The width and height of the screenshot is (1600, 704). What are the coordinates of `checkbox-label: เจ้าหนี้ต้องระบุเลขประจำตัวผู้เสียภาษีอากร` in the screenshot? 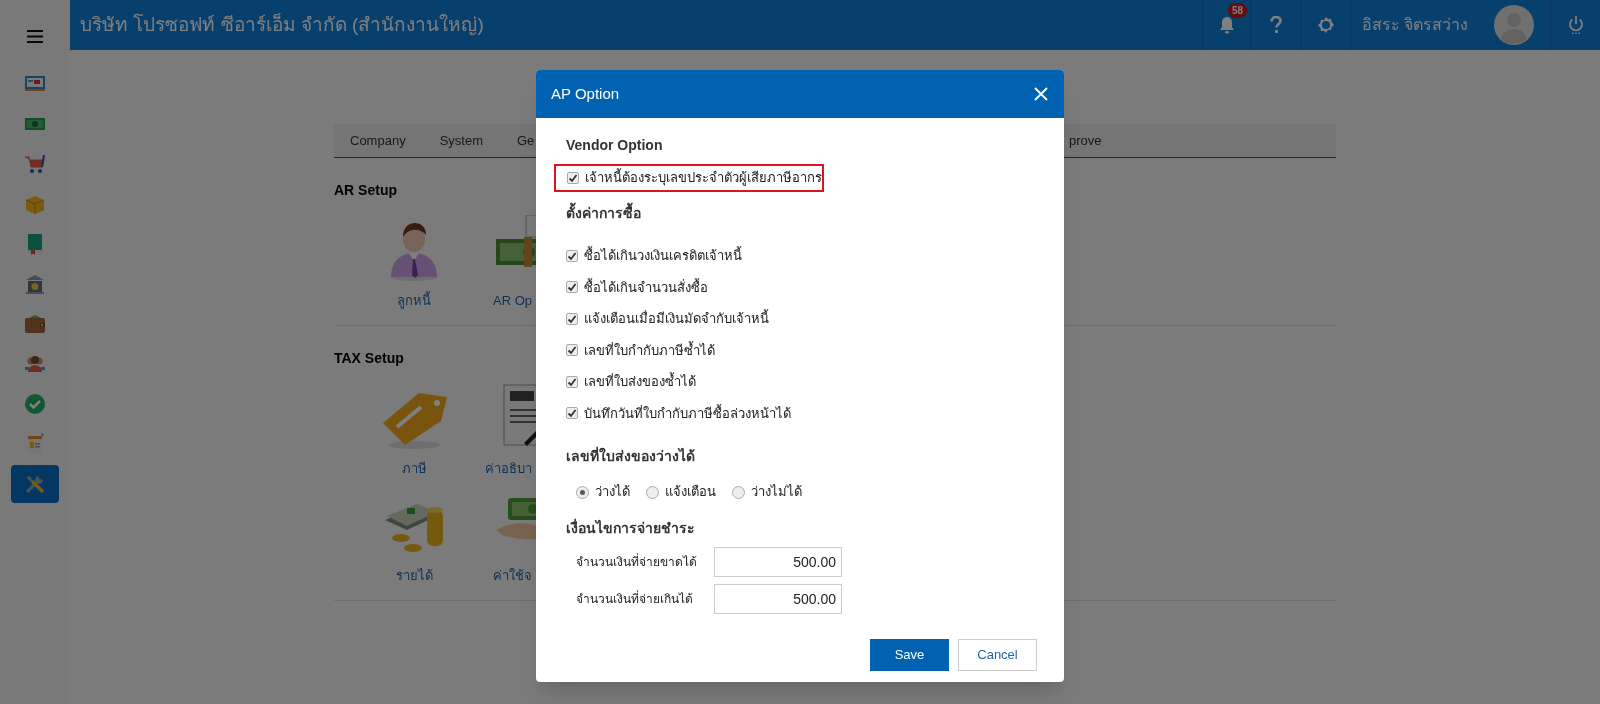 It's located at (703, 178).